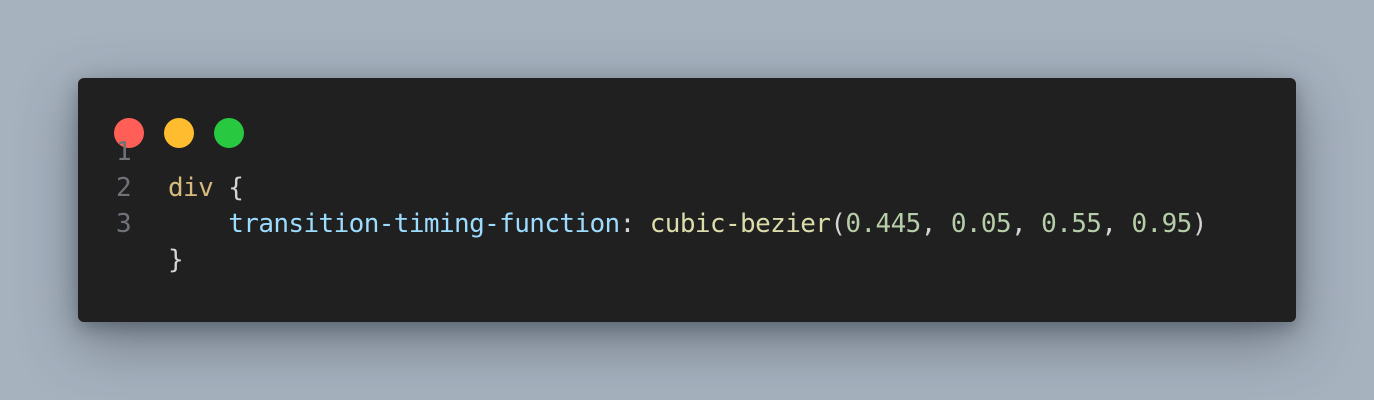 Image resolution: width=1374 pixels, height=400 pixels. What do you see at coordinates (981, 224) in the screenshot?
I see `bezier-arg-2: 0.05` at bounding box center [981, 224].